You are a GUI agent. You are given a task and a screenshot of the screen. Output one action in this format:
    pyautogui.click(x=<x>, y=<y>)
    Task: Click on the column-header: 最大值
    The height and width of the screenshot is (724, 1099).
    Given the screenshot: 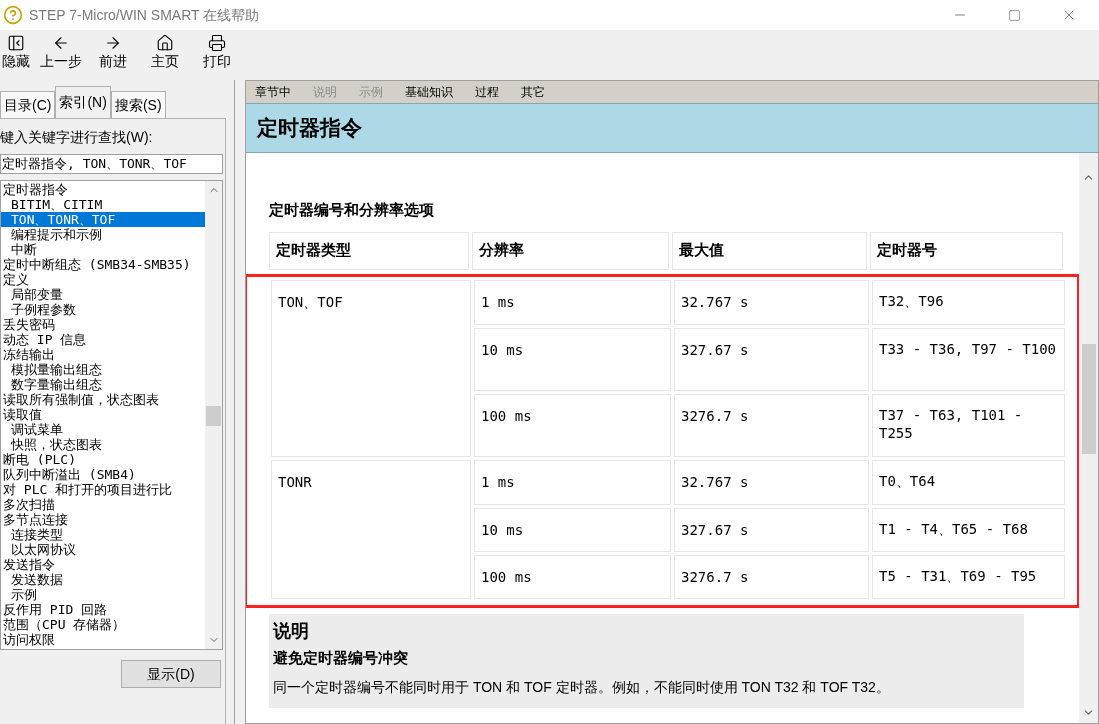 What is the action you would take?
    pyautogui.click(x=769, y=250)
    